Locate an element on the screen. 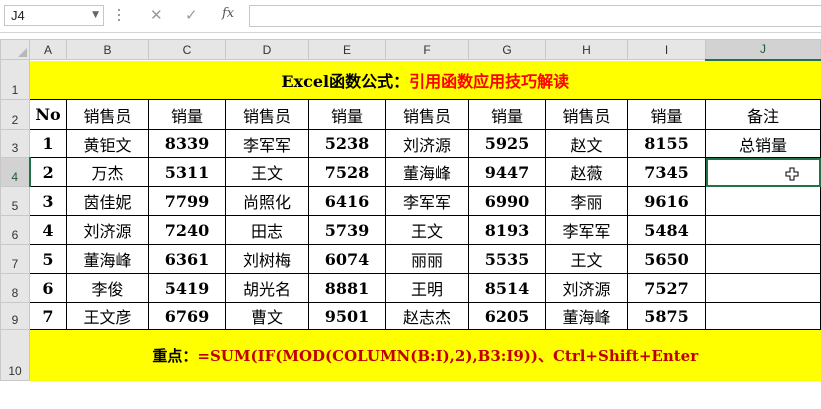 Image resolution: width=821 pixels, height=409 pixels. table-cell: 9501 is located at coordinates (347, 316).